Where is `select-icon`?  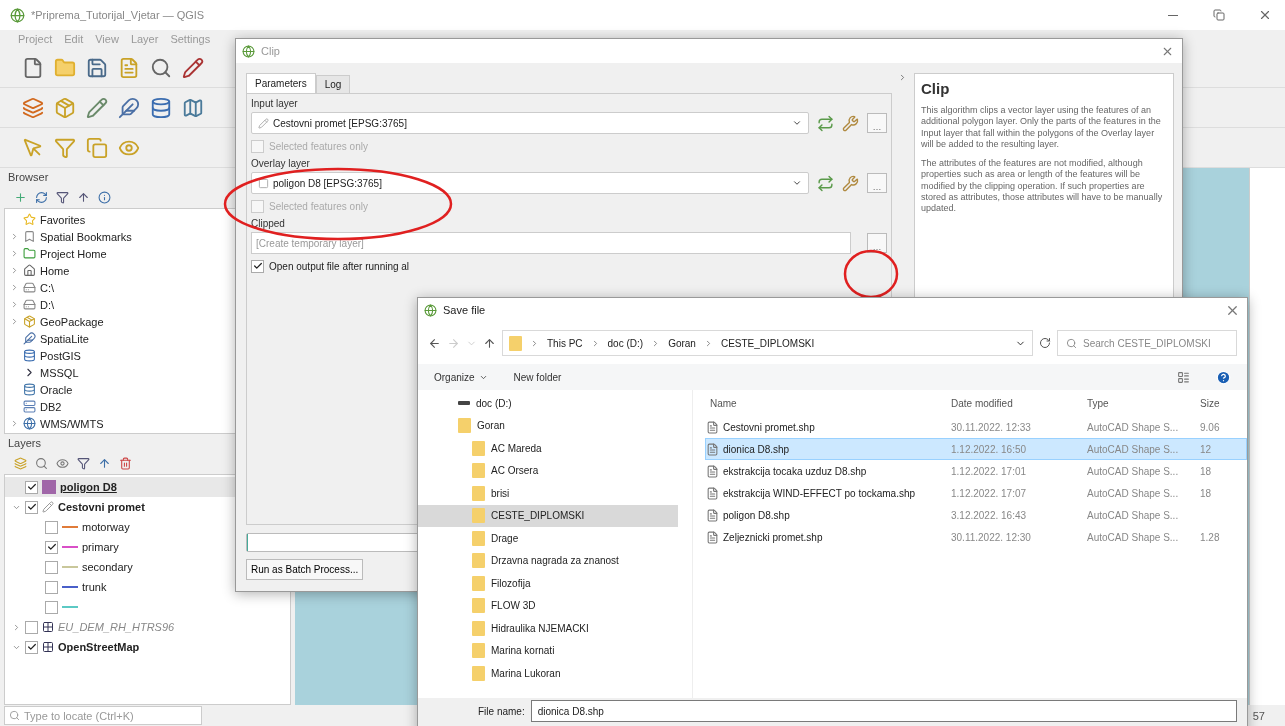
select-icon is located at coordinates (33, 147).